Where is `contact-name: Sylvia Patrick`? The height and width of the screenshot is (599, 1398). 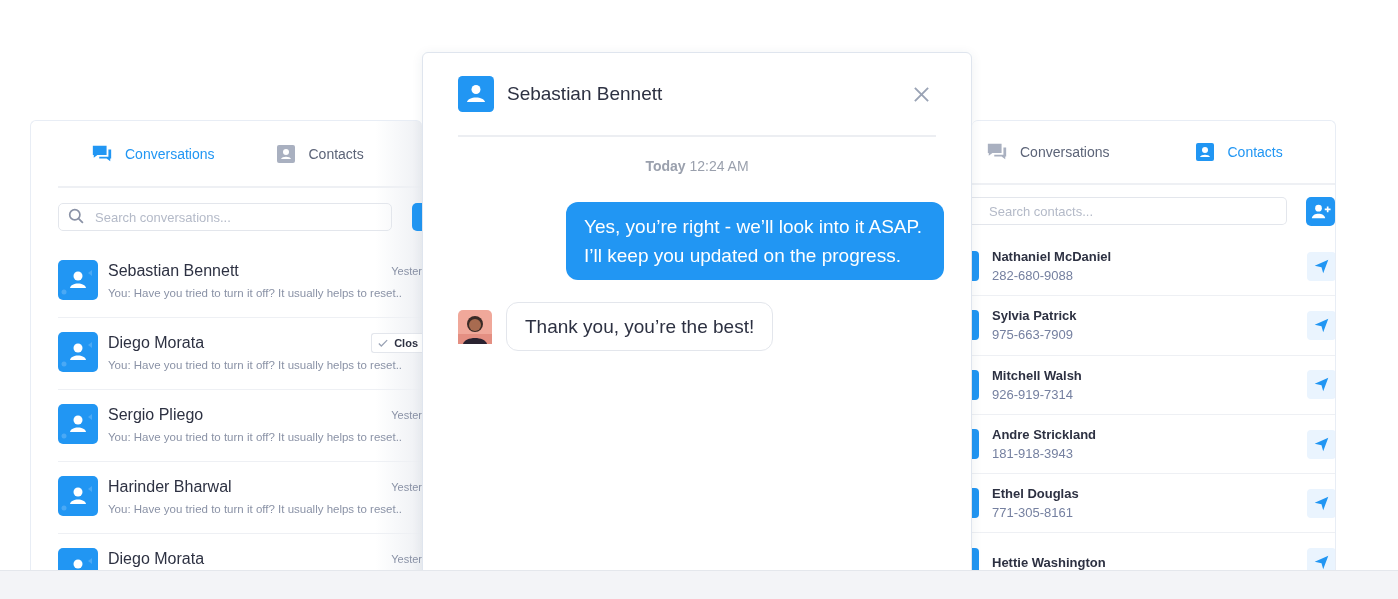
contact-name: Sylvia Patrick is located at coordinates (1035, 316).